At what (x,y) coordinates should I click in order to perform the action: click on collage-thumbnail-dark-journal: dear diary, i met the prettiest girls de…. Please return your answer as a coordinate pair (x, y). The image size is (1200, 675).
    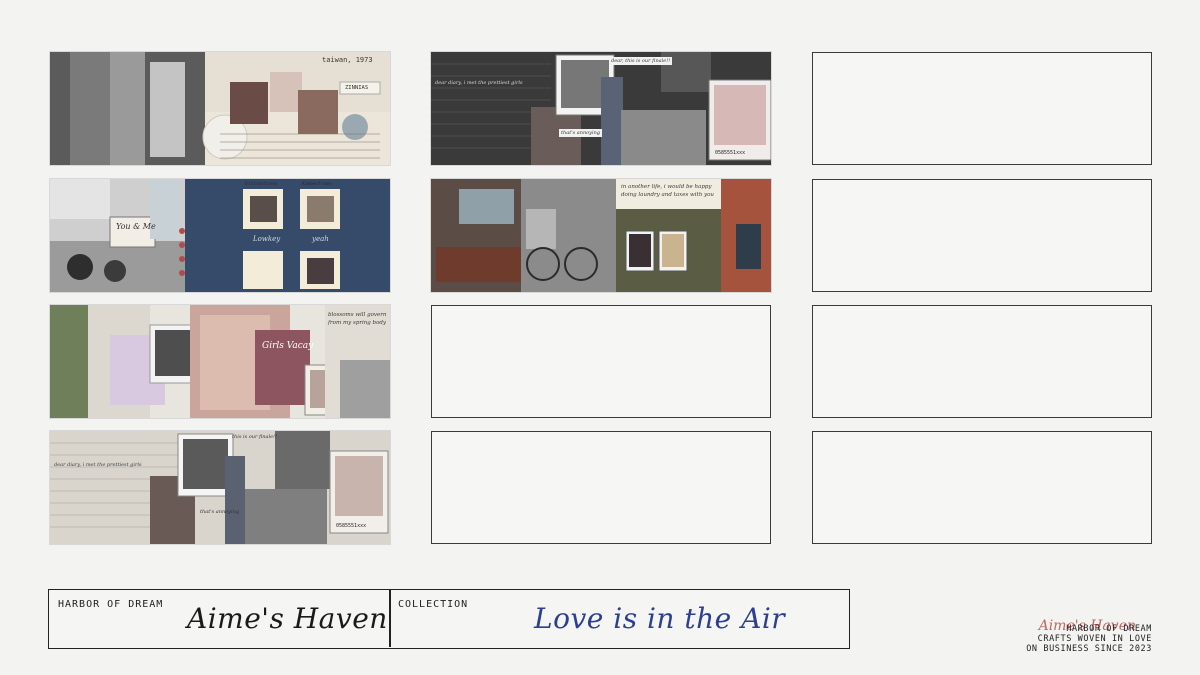
    Looking at the image, I should click on (601, 108).